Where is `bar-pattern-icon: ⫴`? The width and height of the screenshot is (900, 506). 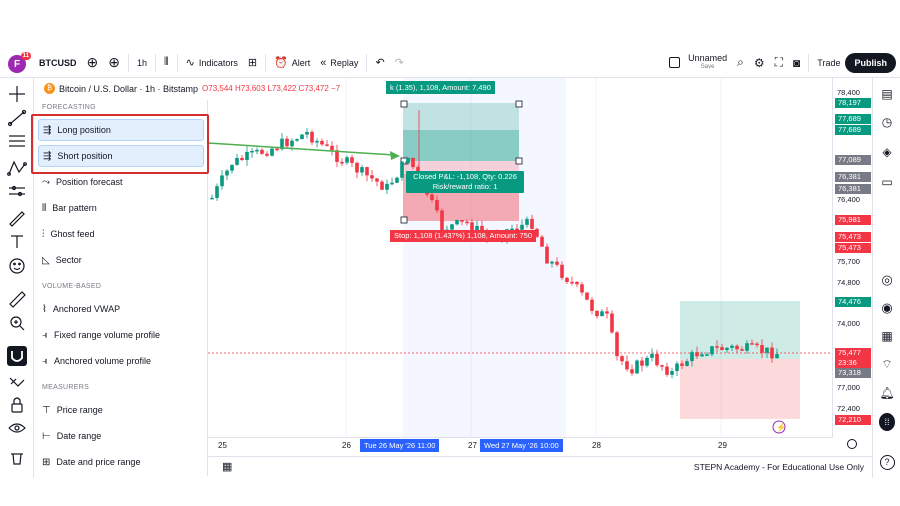
bar-pattern-icon: ⫴ is located at coordinates (44, 208).